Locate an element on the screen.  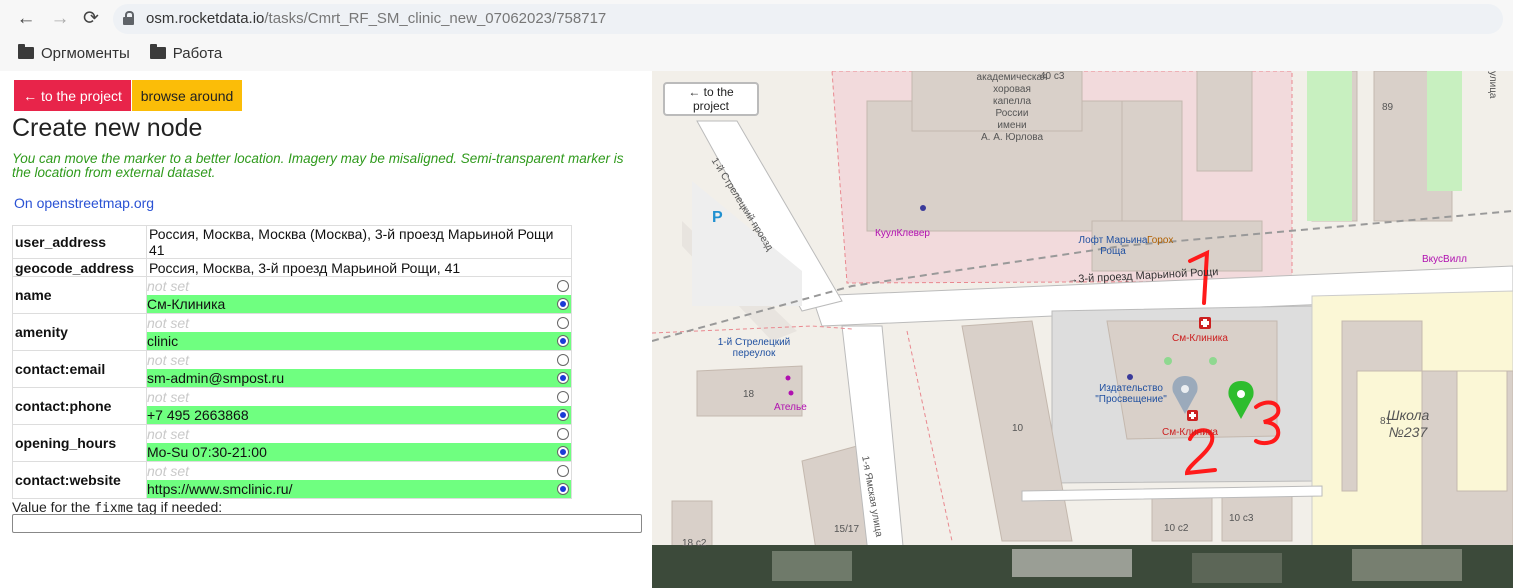
house-number: 40 с3 is located at coordinates (1052, 76).